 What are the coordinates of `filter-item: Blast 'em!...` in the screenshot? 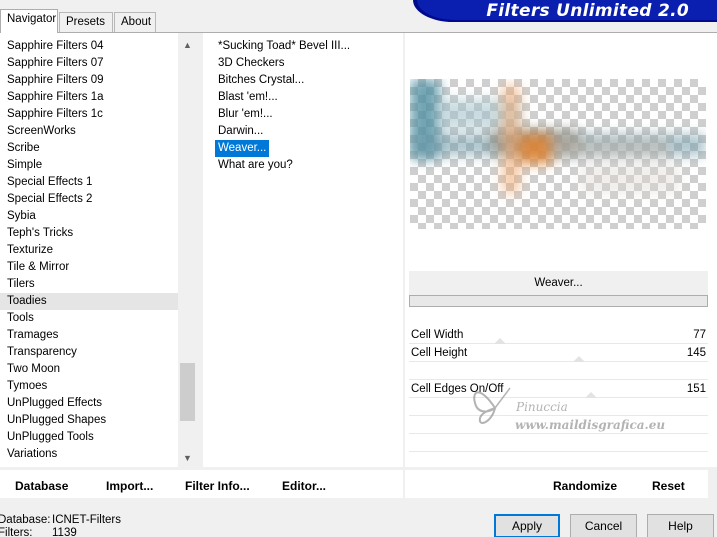 It's located at (303, 97).